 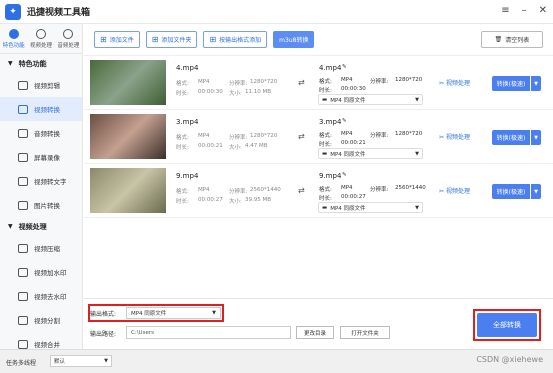 I want to click on merge-icon, so click(x=23, y=344).